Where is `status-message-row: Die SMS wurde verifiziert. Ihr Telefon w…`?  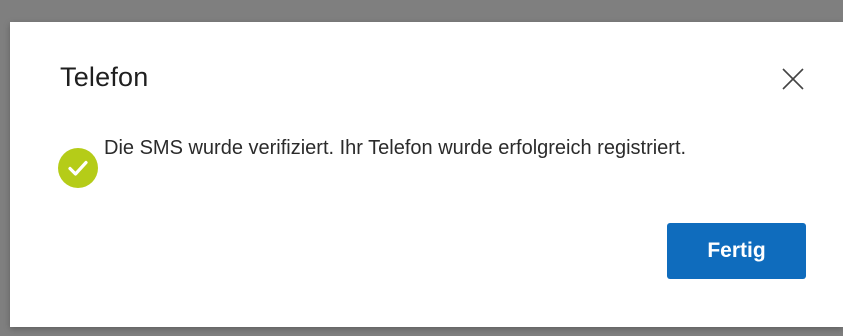
status-message-row: Die SMS wurde verifiziert. Ihr Telefon w… is located at coordinates (408, 160).